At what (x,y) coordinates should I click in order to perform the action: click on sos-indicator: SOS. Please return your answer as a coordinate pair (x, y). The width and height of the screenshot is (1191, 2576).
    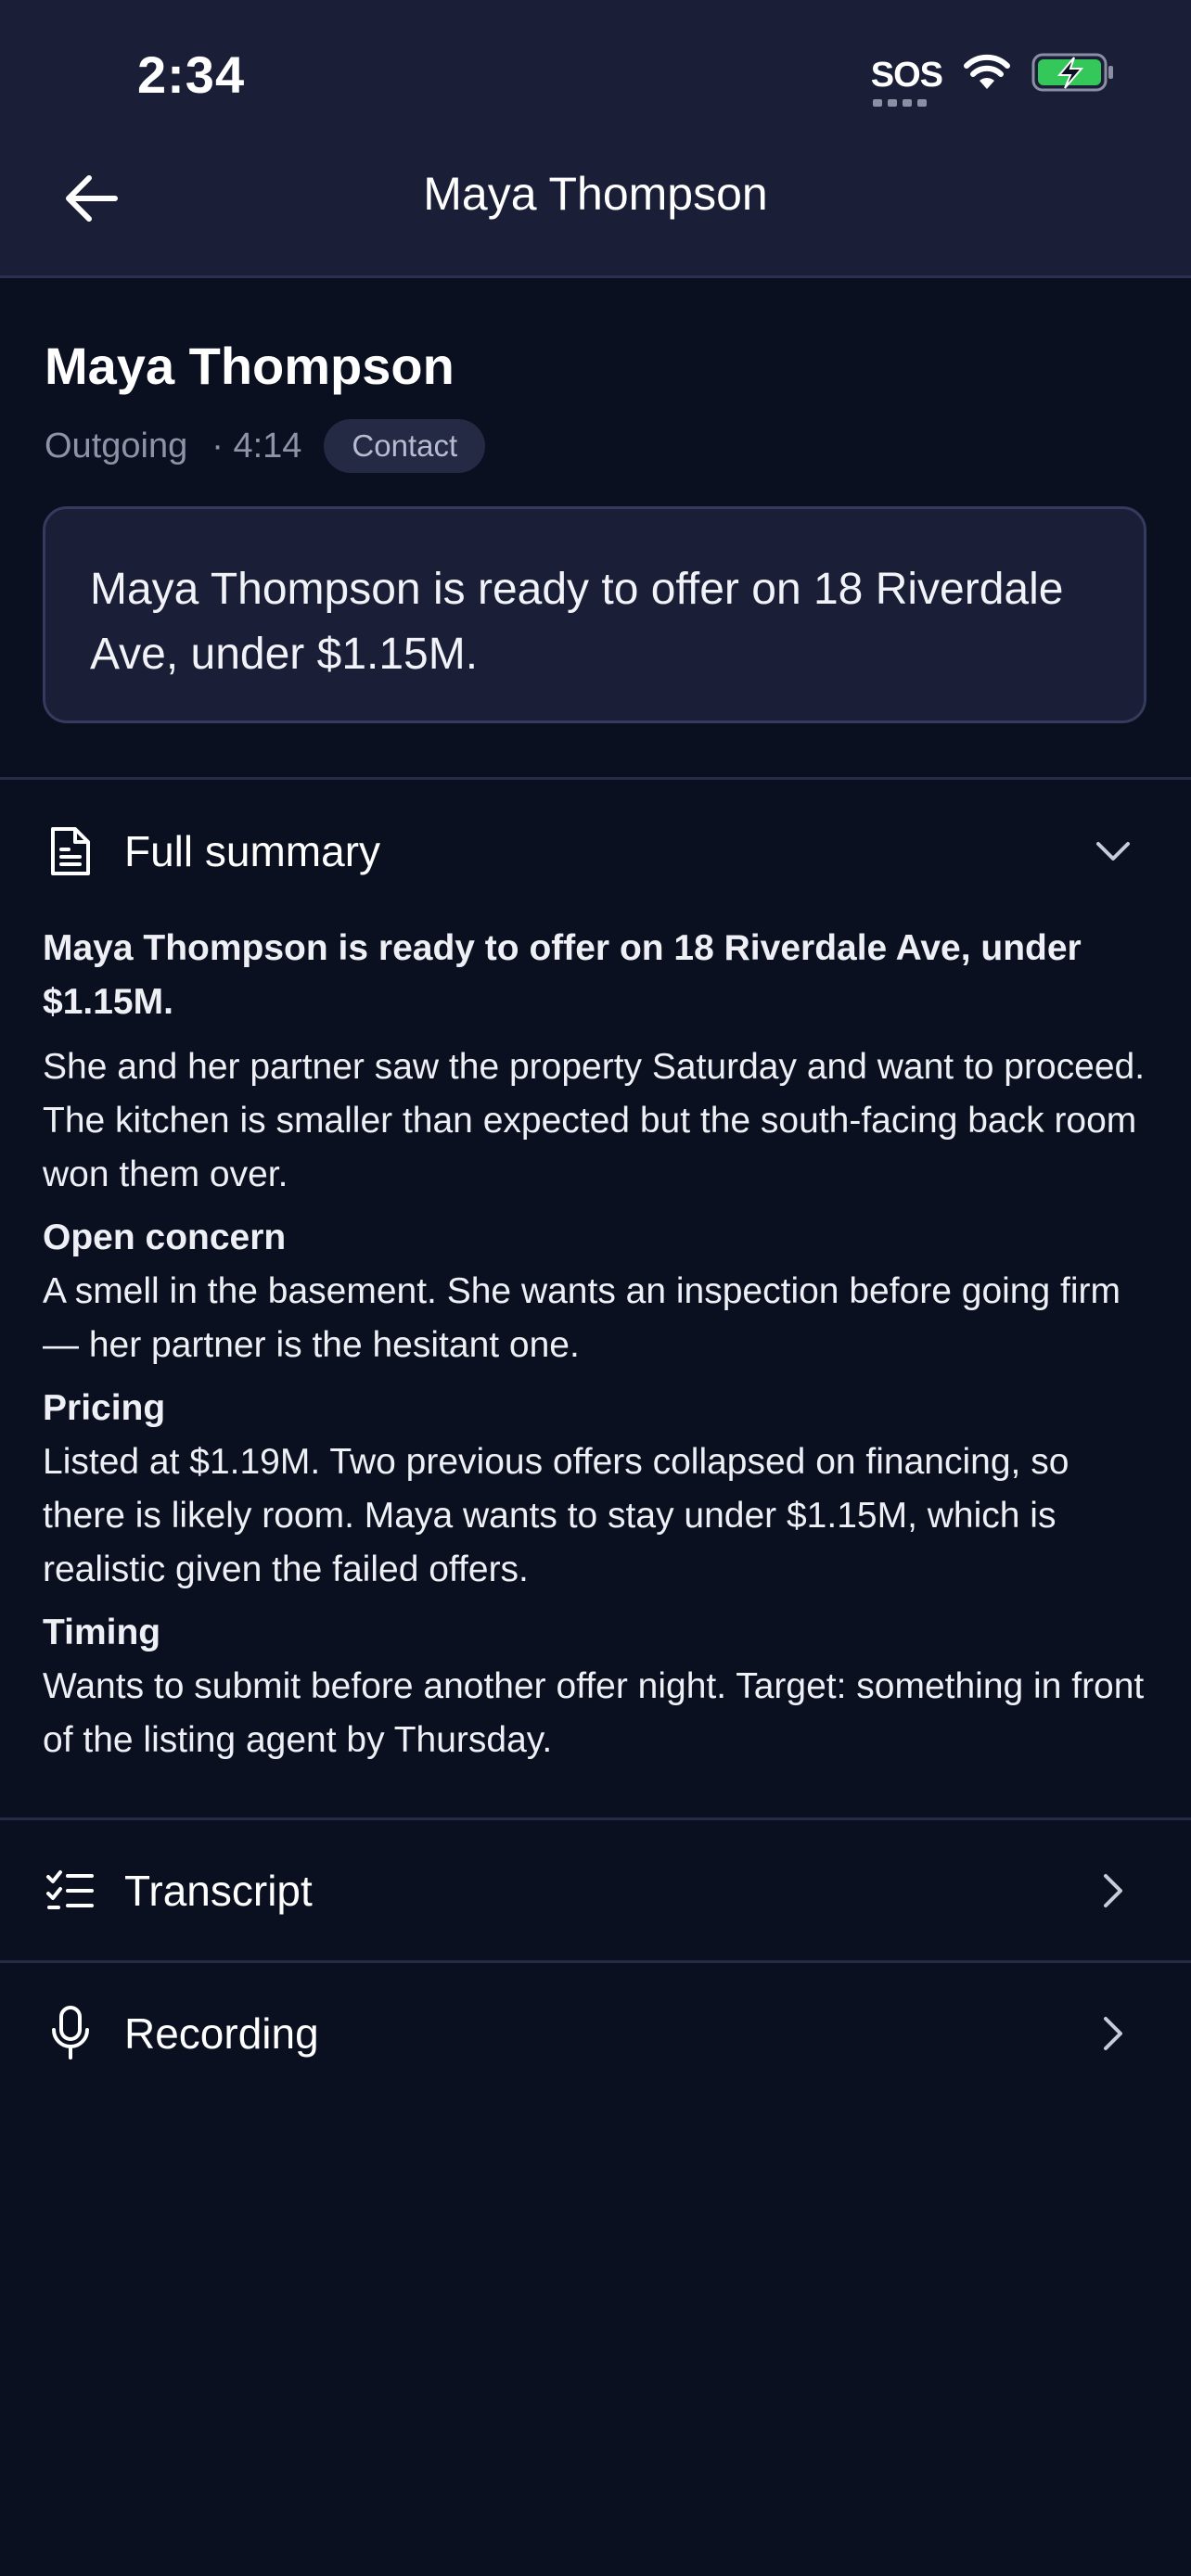
    Looking at the image, I should click on (907, 82).